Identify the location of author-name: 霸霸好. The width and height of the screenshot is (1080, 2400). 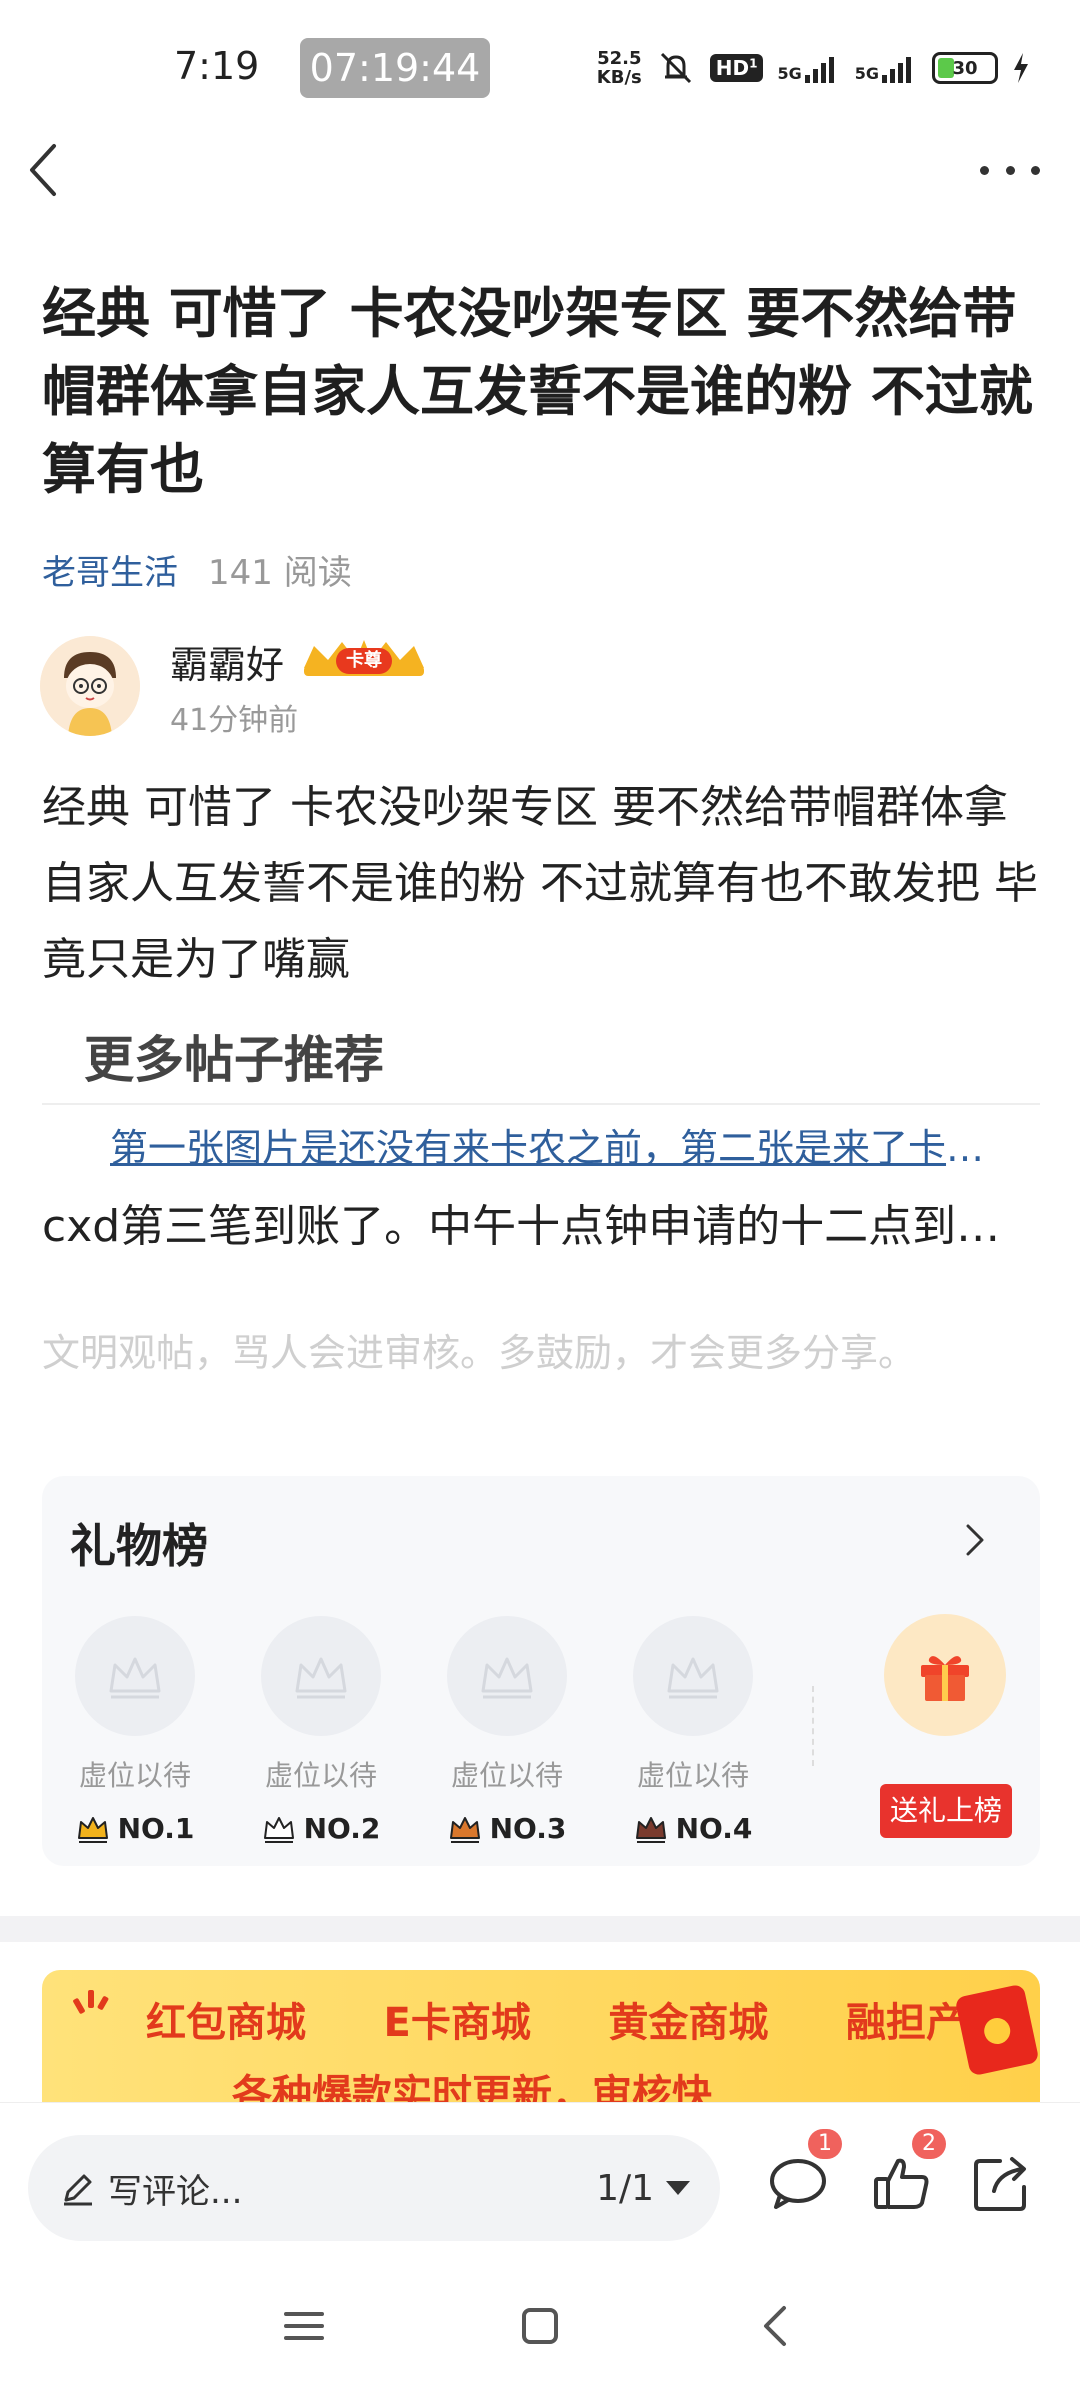
(227, 661).